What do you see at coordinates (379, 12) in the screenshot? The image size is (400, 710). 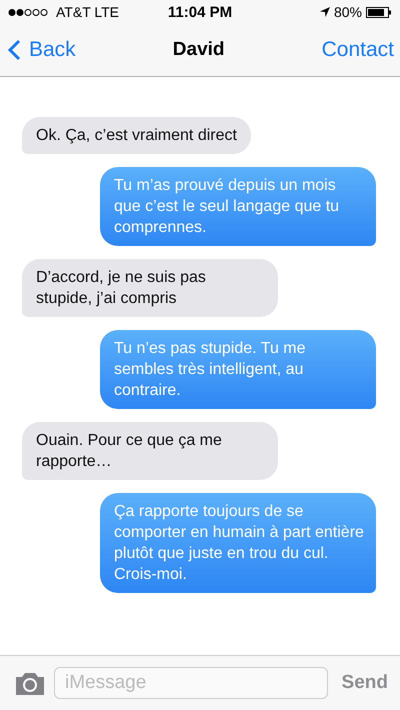 I see `battery-icon` at bounding box center [379, 12].